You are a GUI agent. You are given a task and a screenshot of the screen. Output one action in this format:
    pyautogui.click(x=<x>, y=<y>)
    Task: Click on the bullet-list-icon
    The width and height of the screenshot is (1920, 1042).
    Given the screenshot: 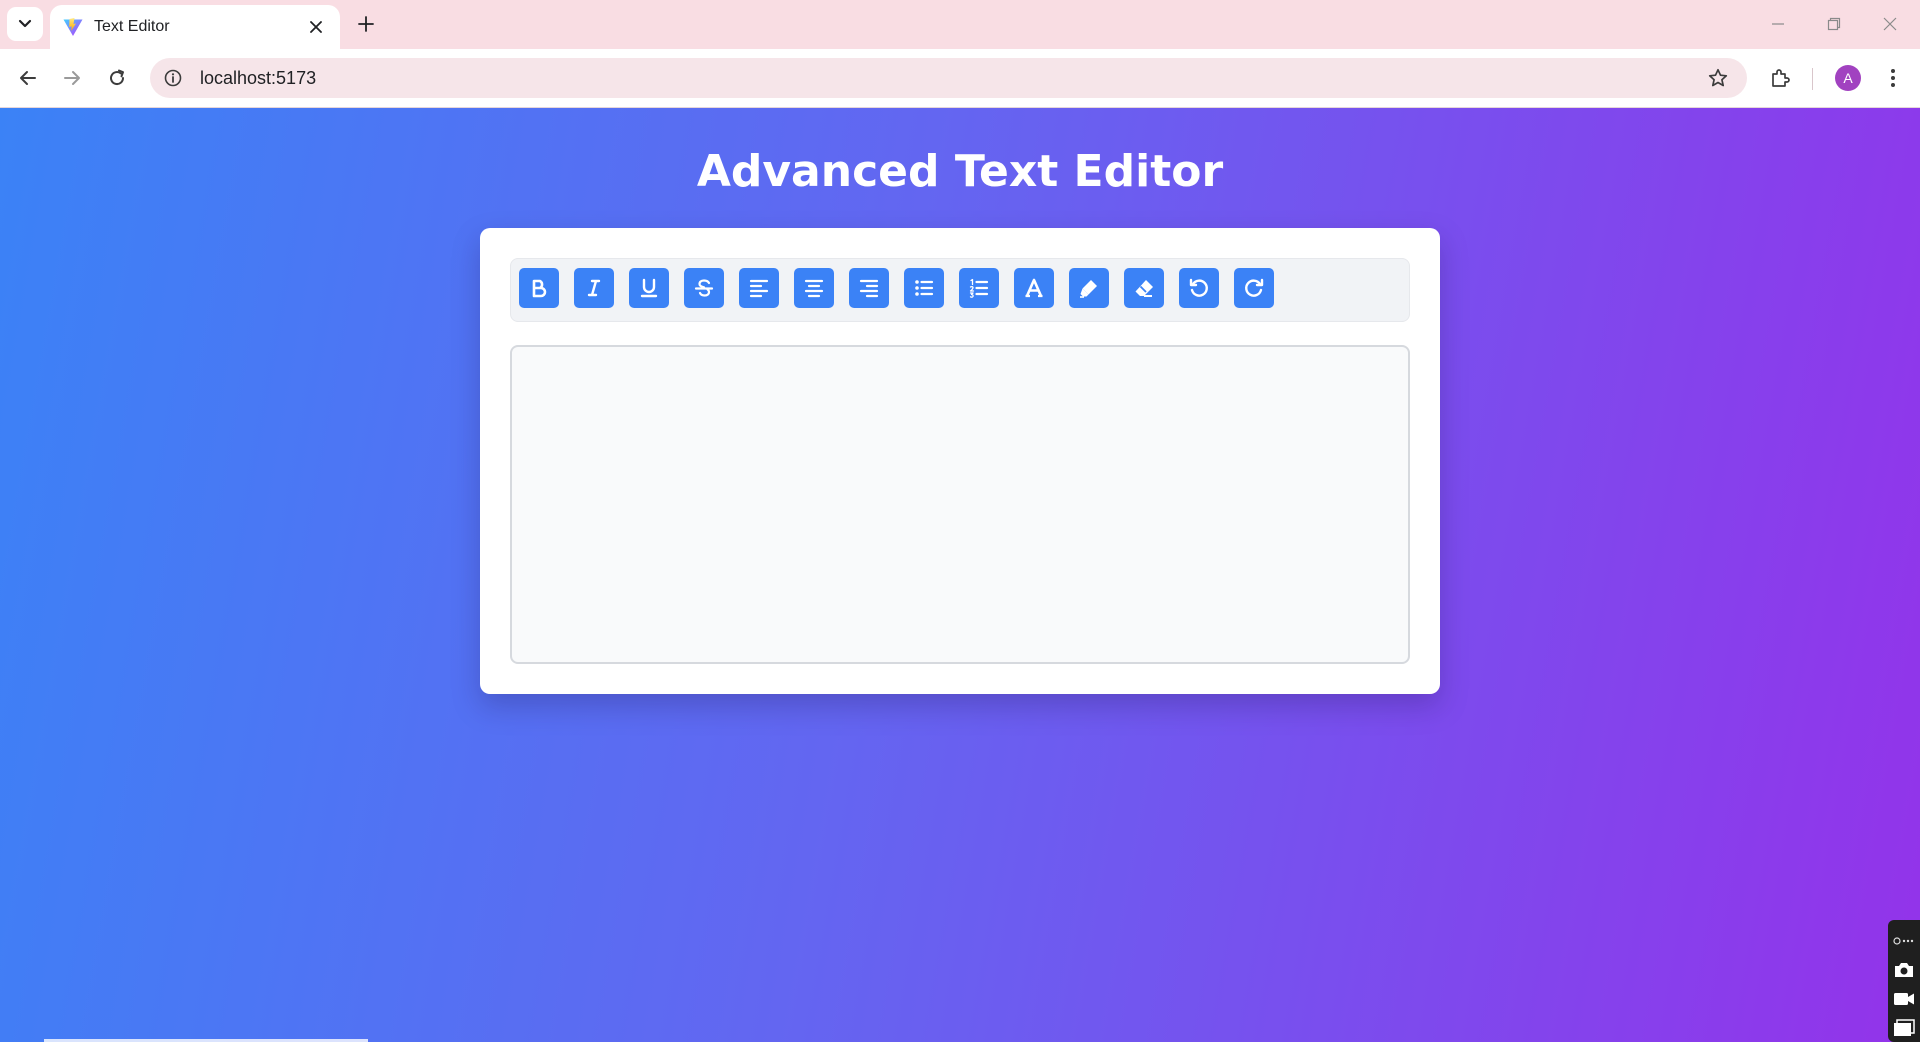 What is the action you would take?
    pyautogui.click(x=924, y=288)
    